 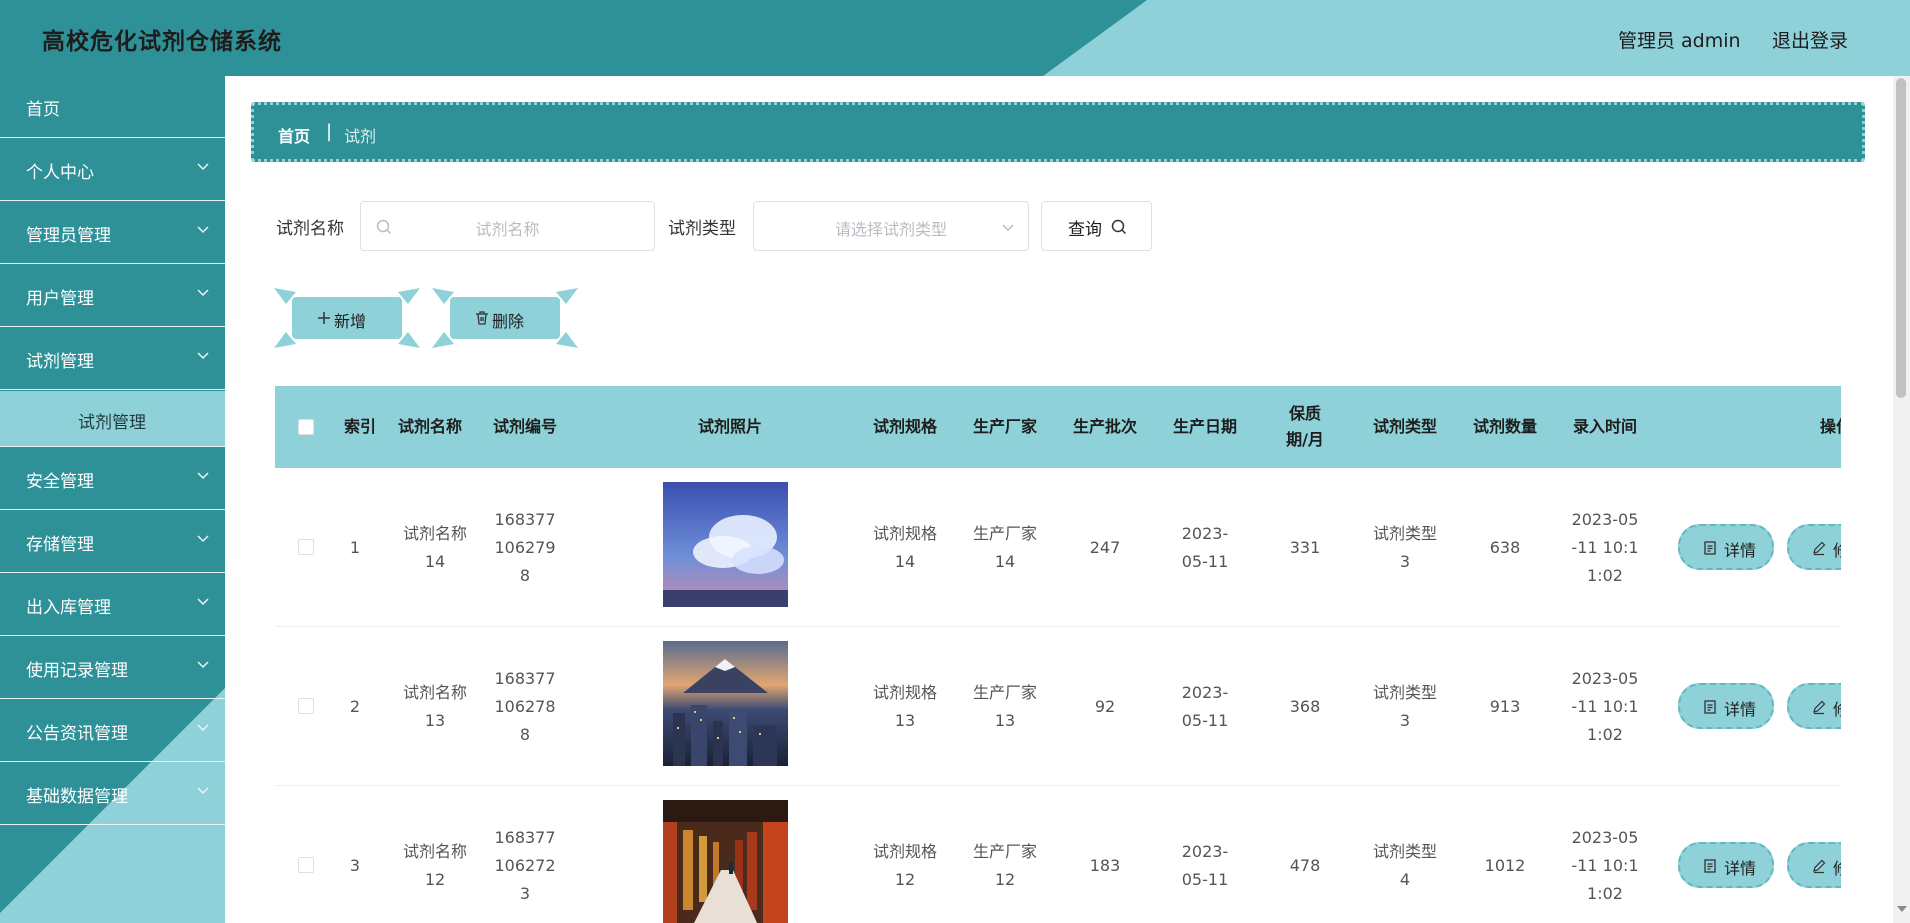 What do you see at coordinates (112, 359) in the screenshot?
I see `sidebar-item-reagents: 试剂管理` at bounding box center [112, 359].